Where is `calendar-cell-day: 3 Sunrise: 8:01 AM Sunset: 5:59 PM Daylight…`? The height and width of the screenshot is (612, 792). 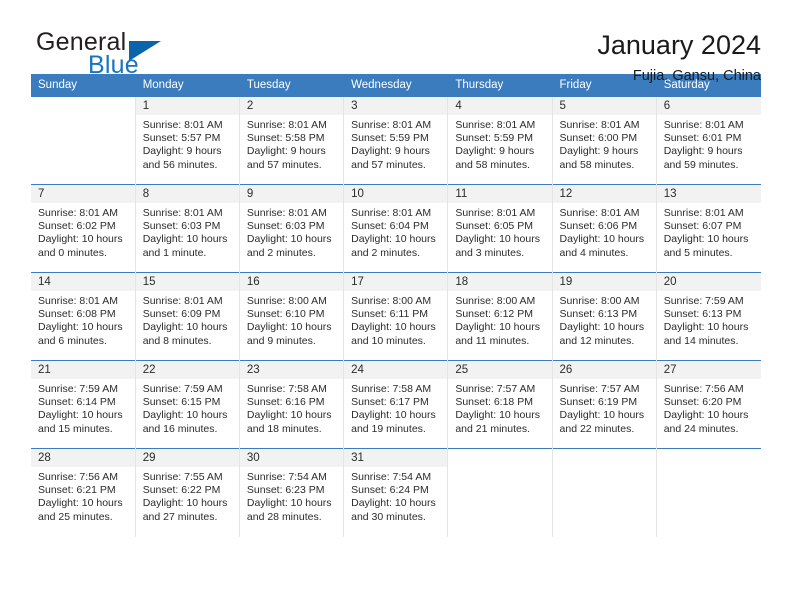
calendar-cell-day: 3 Sunrise: 8:01 AM Sunset: 5:59 PM Daylight… is located at coordinates (396, 140).